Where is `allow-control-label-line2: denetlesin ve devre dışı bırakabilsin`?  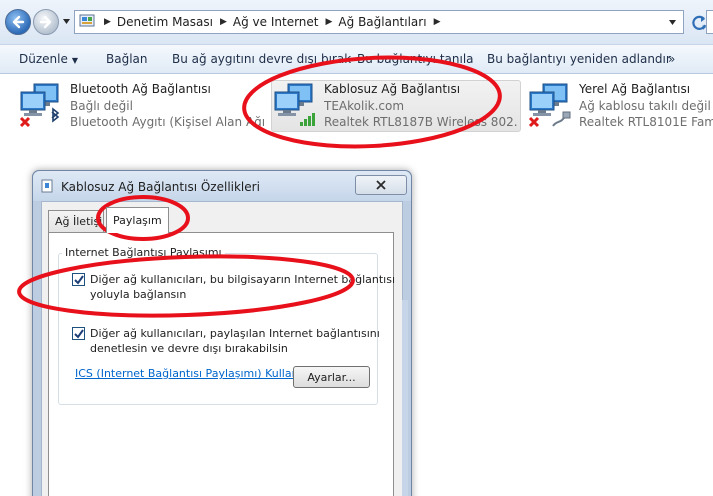
allow-control-label-line2: denetlesin ve devre dışı bırakabilsin is located at coordinates (189, 348).